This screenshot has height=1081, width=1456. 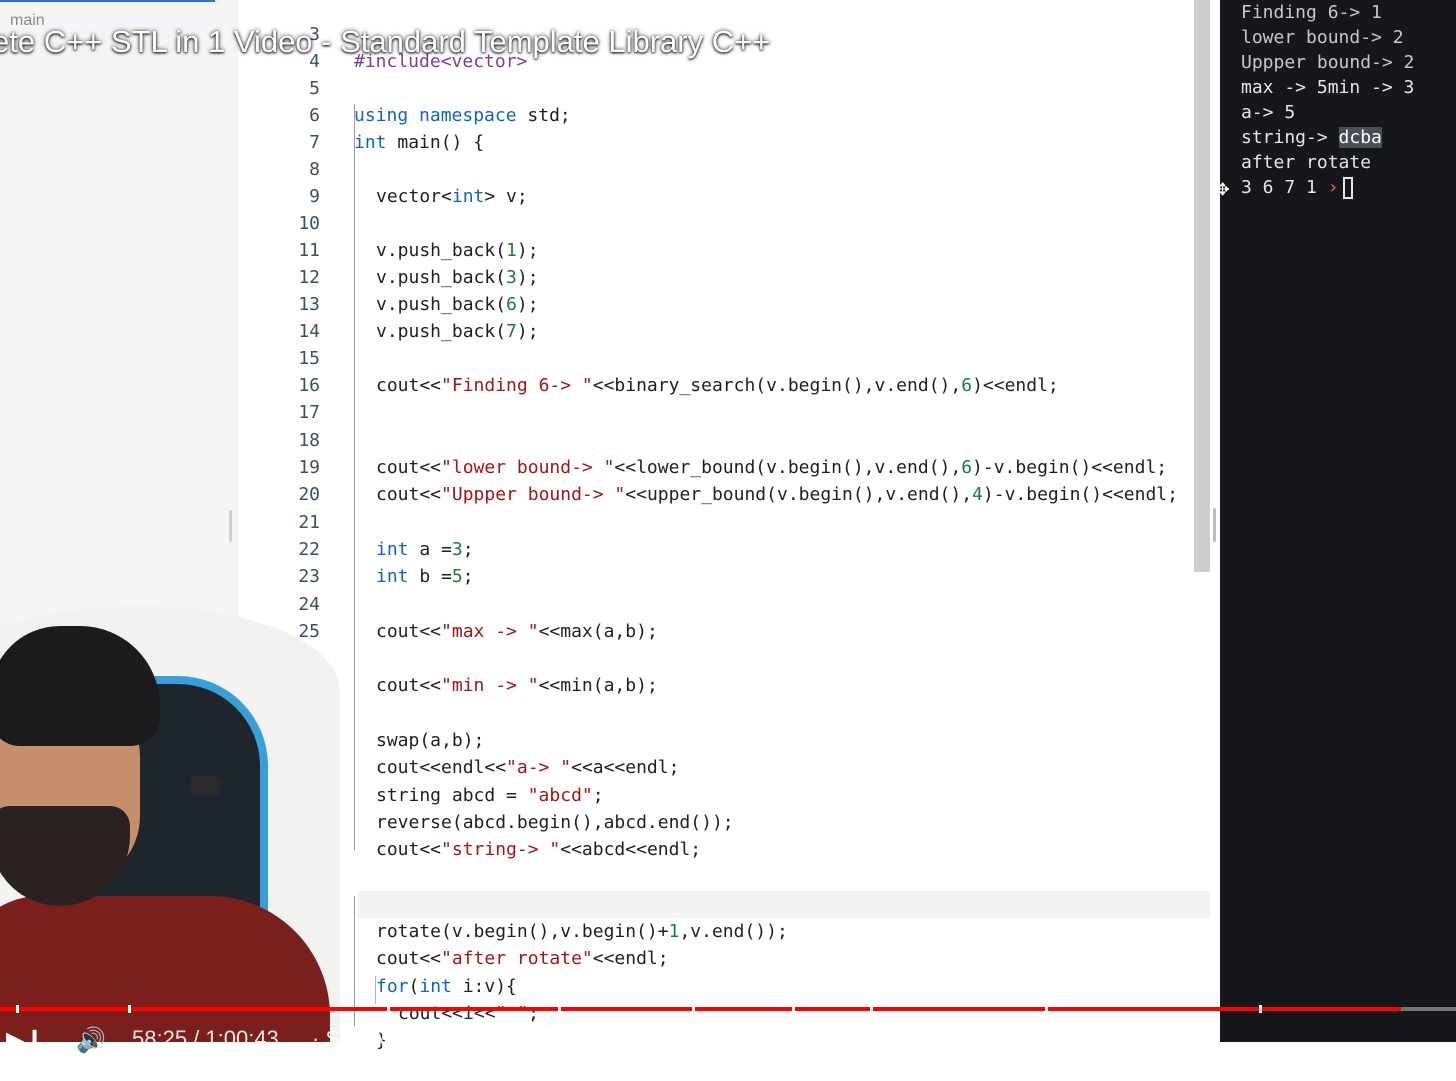 I want to click on terminal-text: string->, so click(x=1290, y=137).